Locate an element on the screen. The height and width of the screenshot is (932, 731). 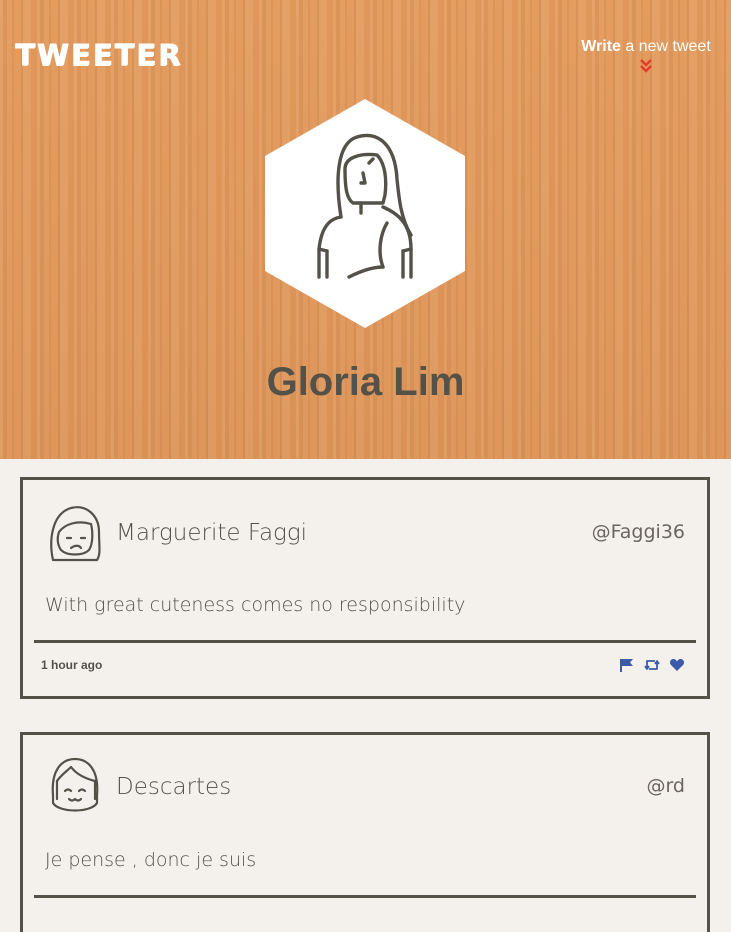
tweet-author-handle: @rd is located at coordinates (665, 786).